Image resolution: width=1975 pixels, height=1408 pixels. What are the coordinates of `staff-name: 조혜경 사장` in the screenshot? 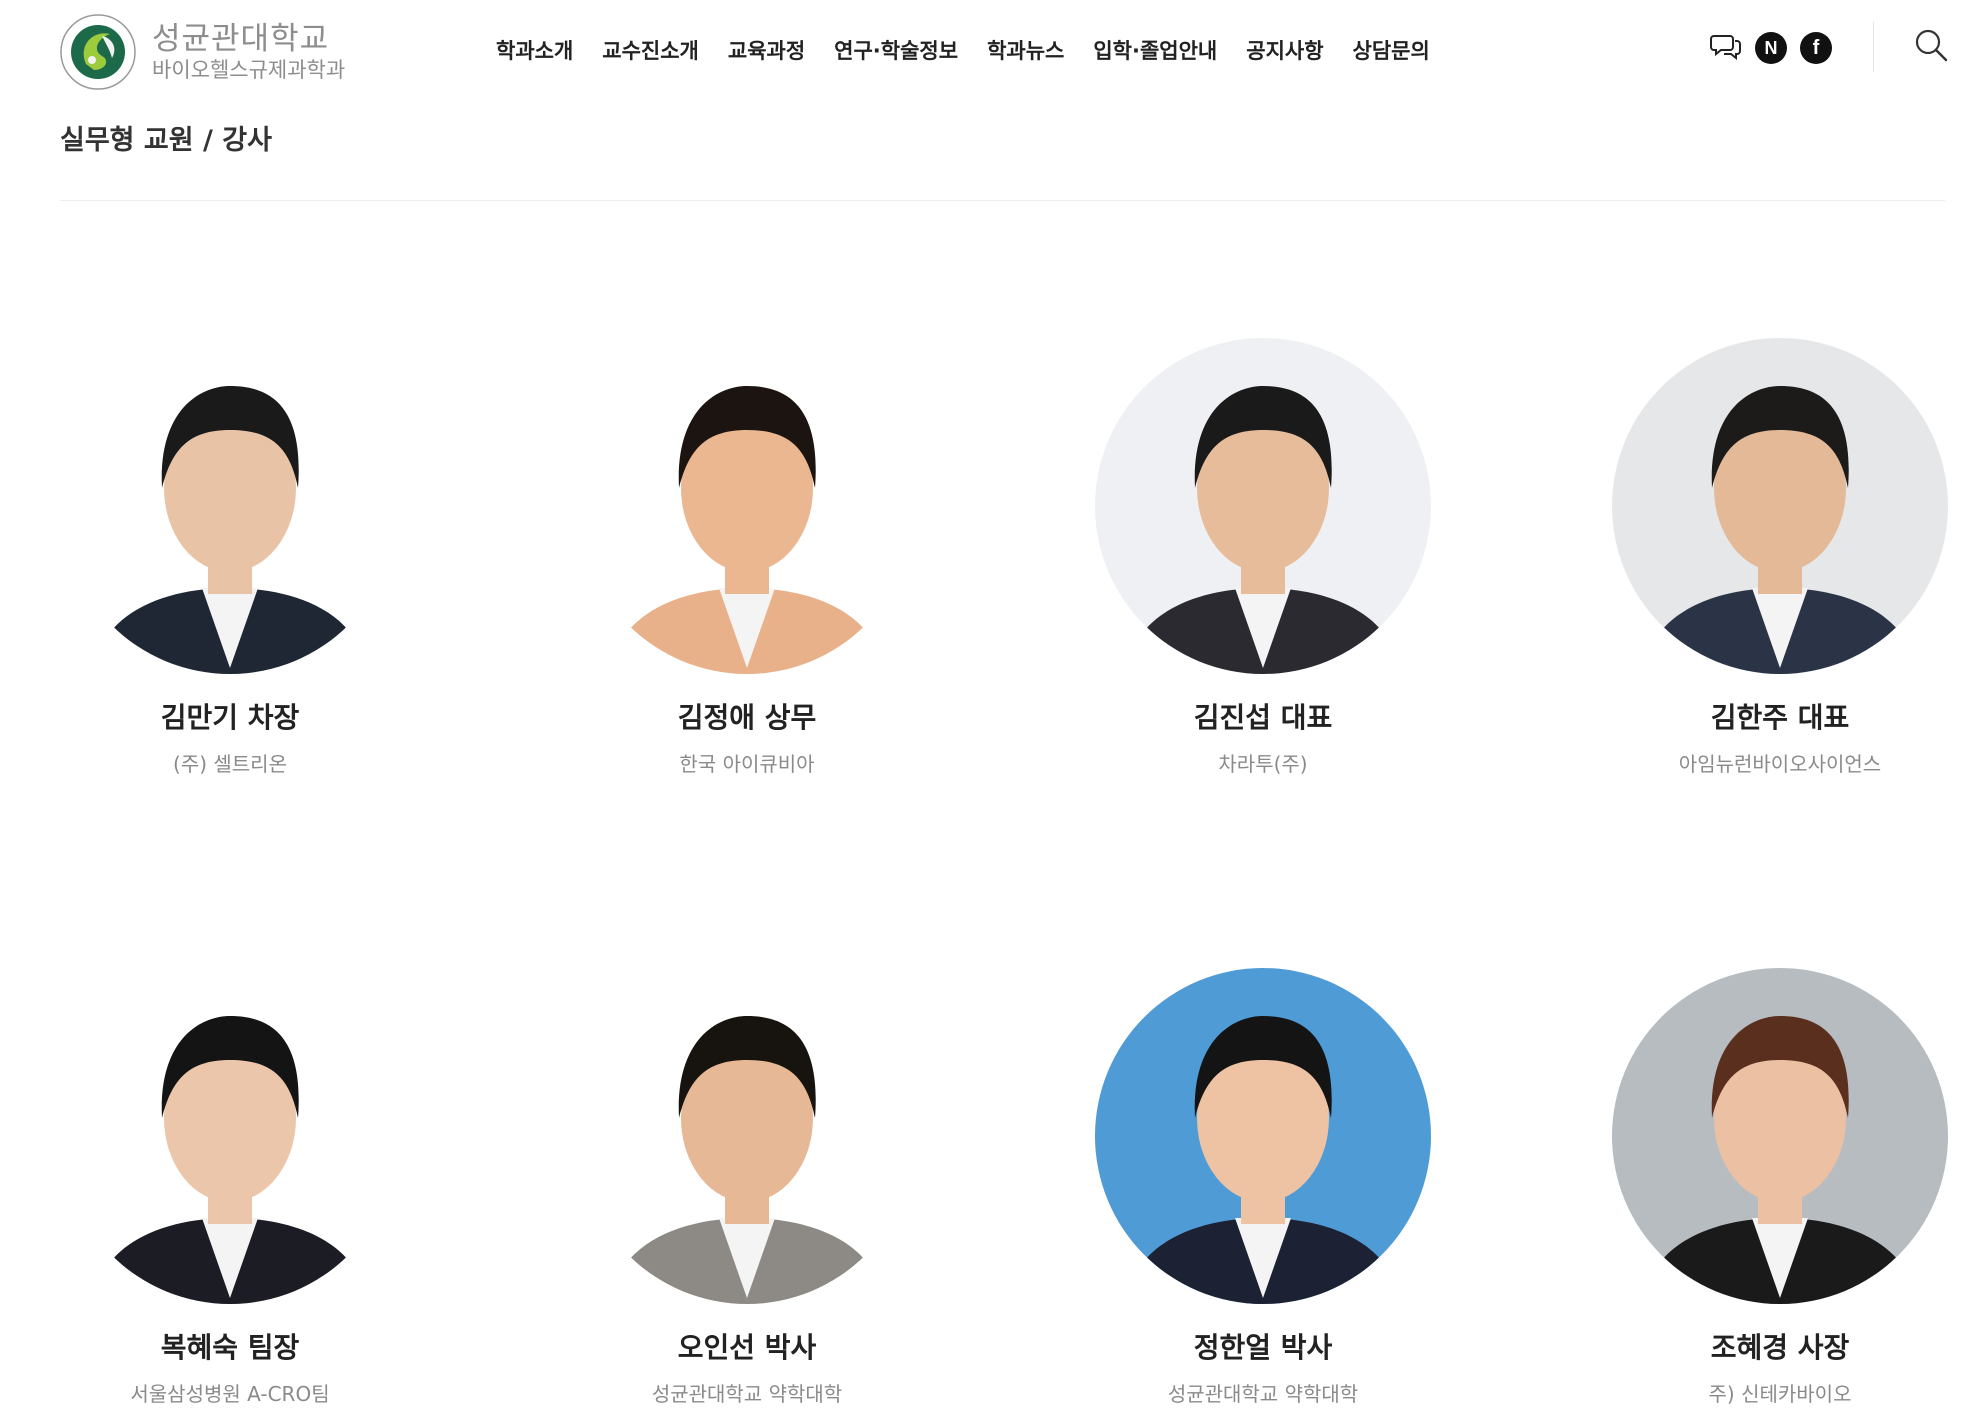 It's located at (1780, 1347).